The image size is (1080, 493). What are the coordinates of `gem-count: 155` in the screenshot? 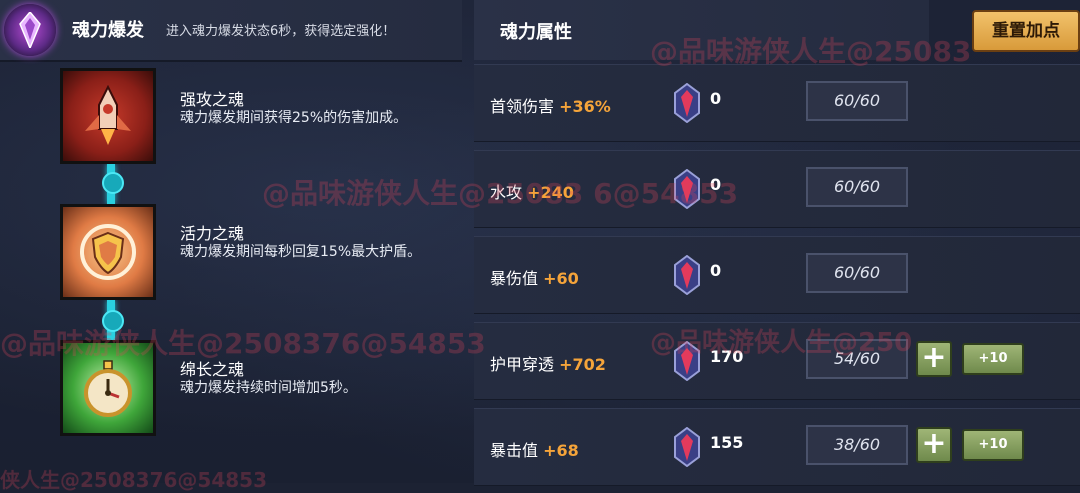 It's located at (727, 442).